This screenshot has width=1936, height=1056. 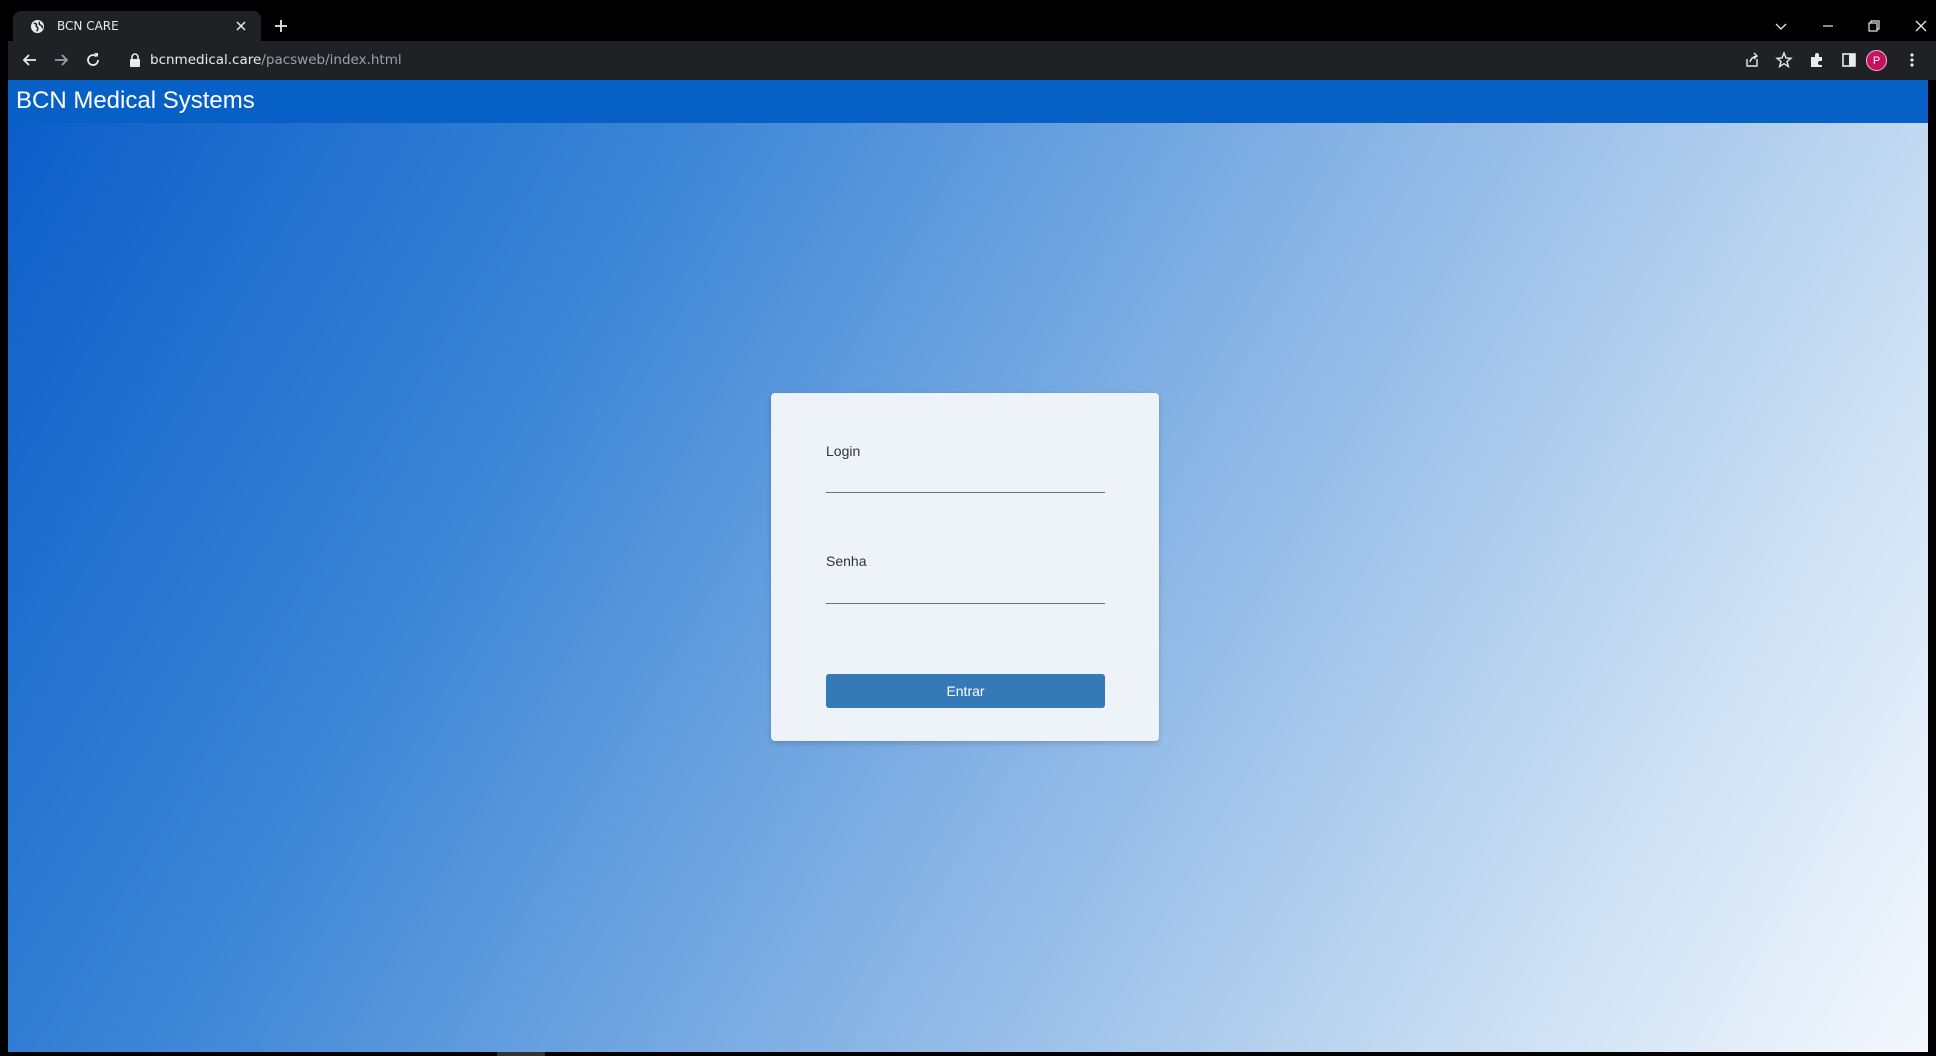 What do you see at coordinates (1817, 60) in the screenshot?
I see `puzzle-icon` at bounding box center [1817, 60].